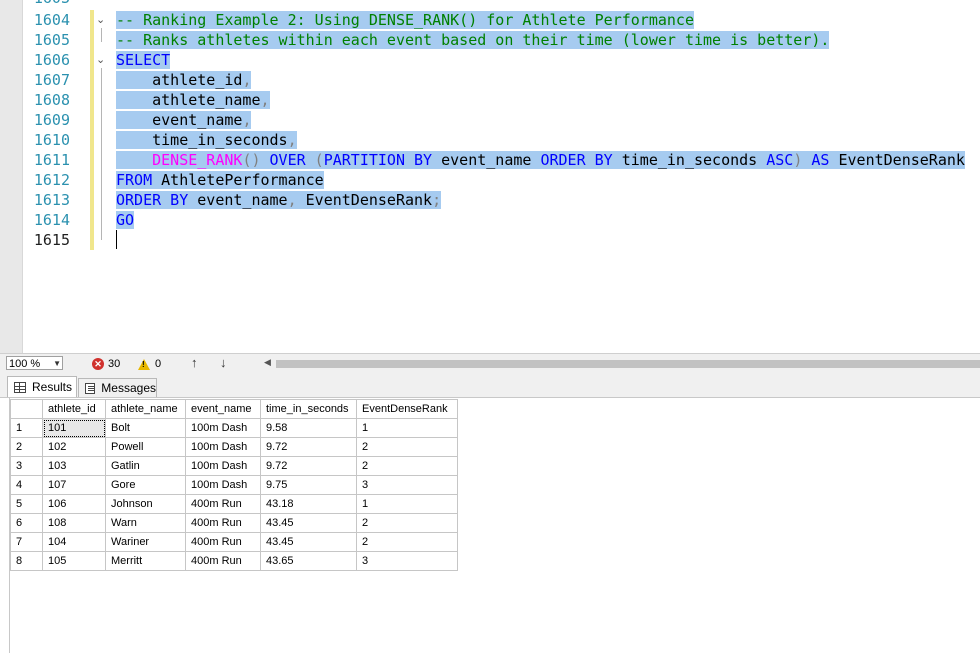 The image size is (980, 653). I want to click on row-number-cell: 5, so click(26, 504).